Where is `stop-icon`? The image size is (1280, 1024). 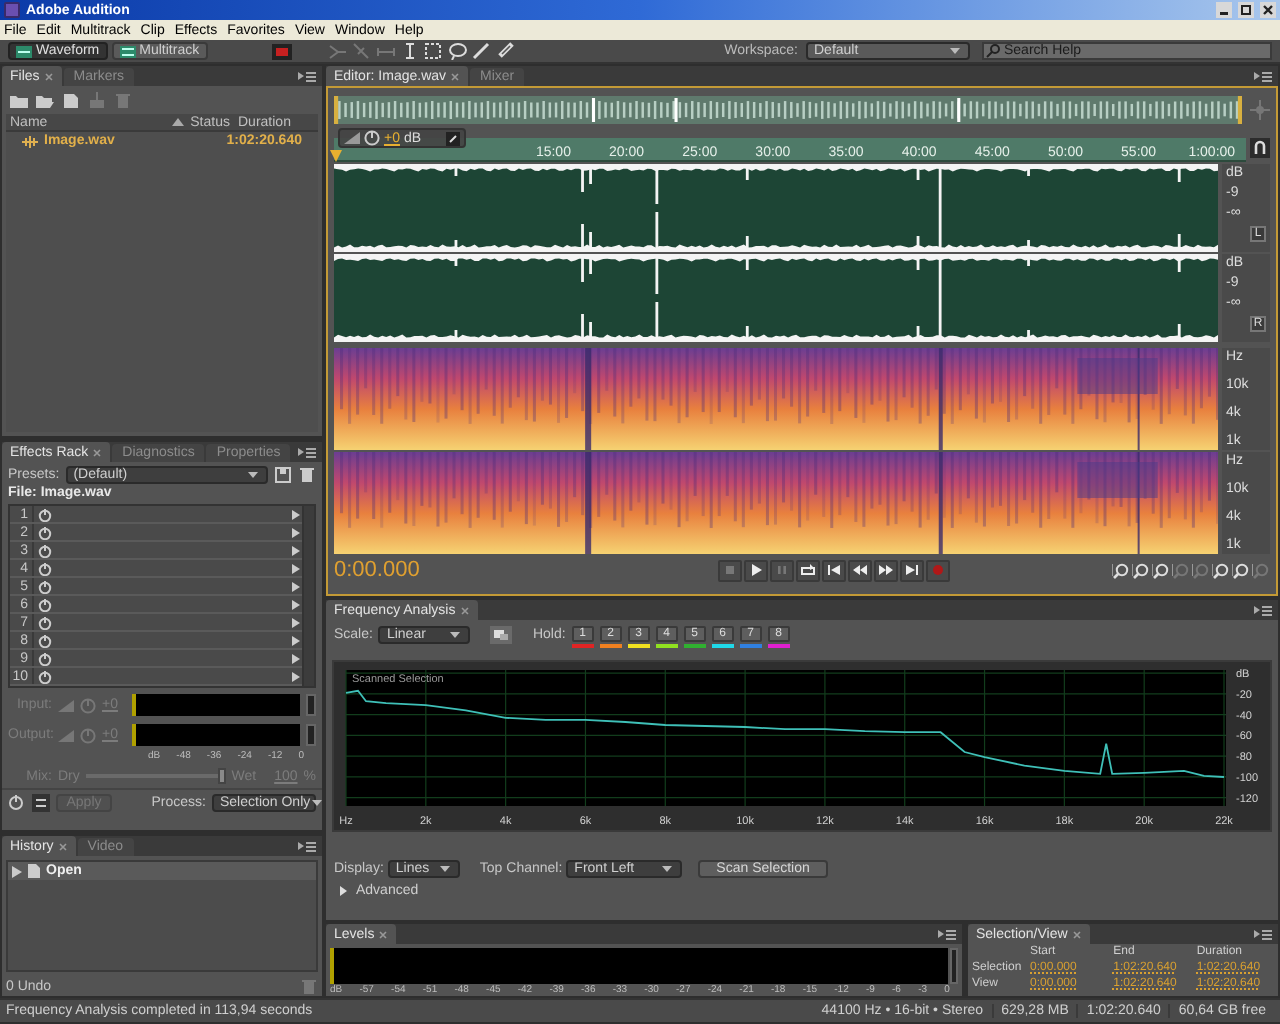 stop-icon is located at coordinates (729, 570).